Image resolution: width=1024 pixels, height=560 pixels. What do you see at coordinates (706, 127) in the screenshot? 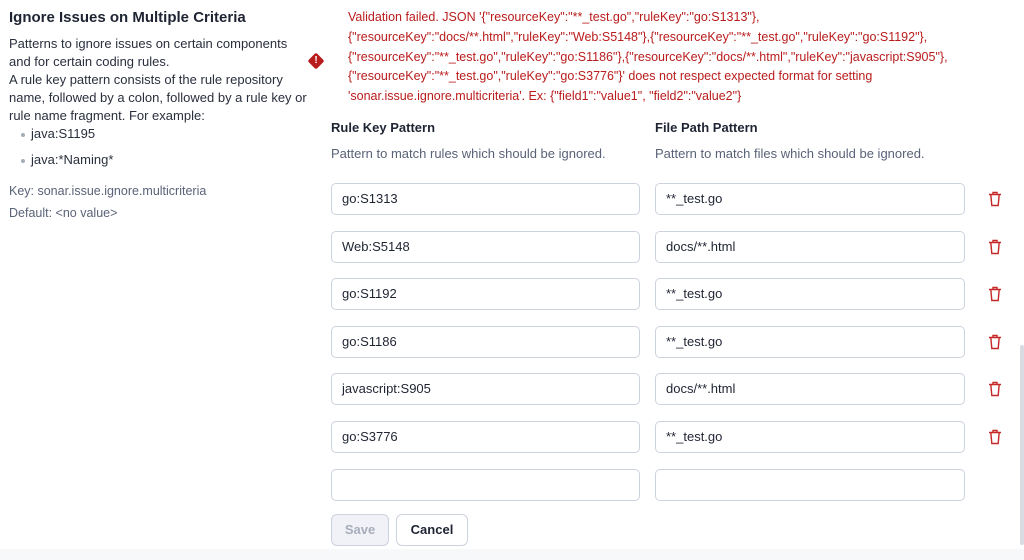
I see `file-path-header: File Path Pattern` at bounding box center [706, 127].